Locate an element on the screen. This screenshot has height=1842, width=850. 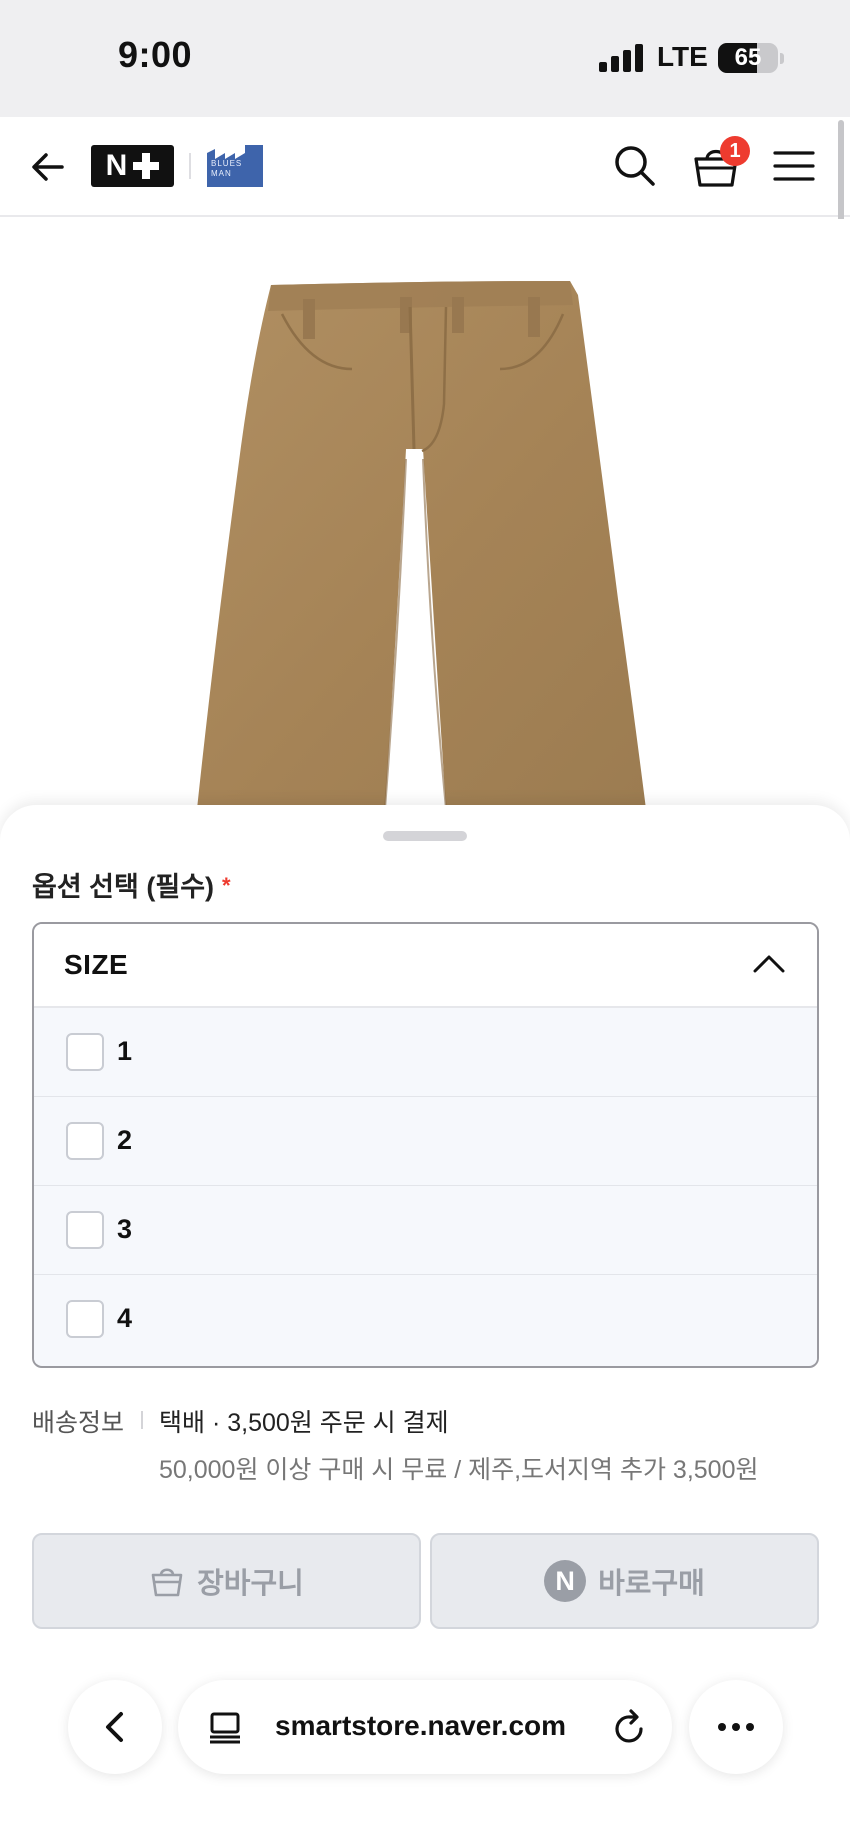
browser-back-button is located at coordinates (115, 1727).